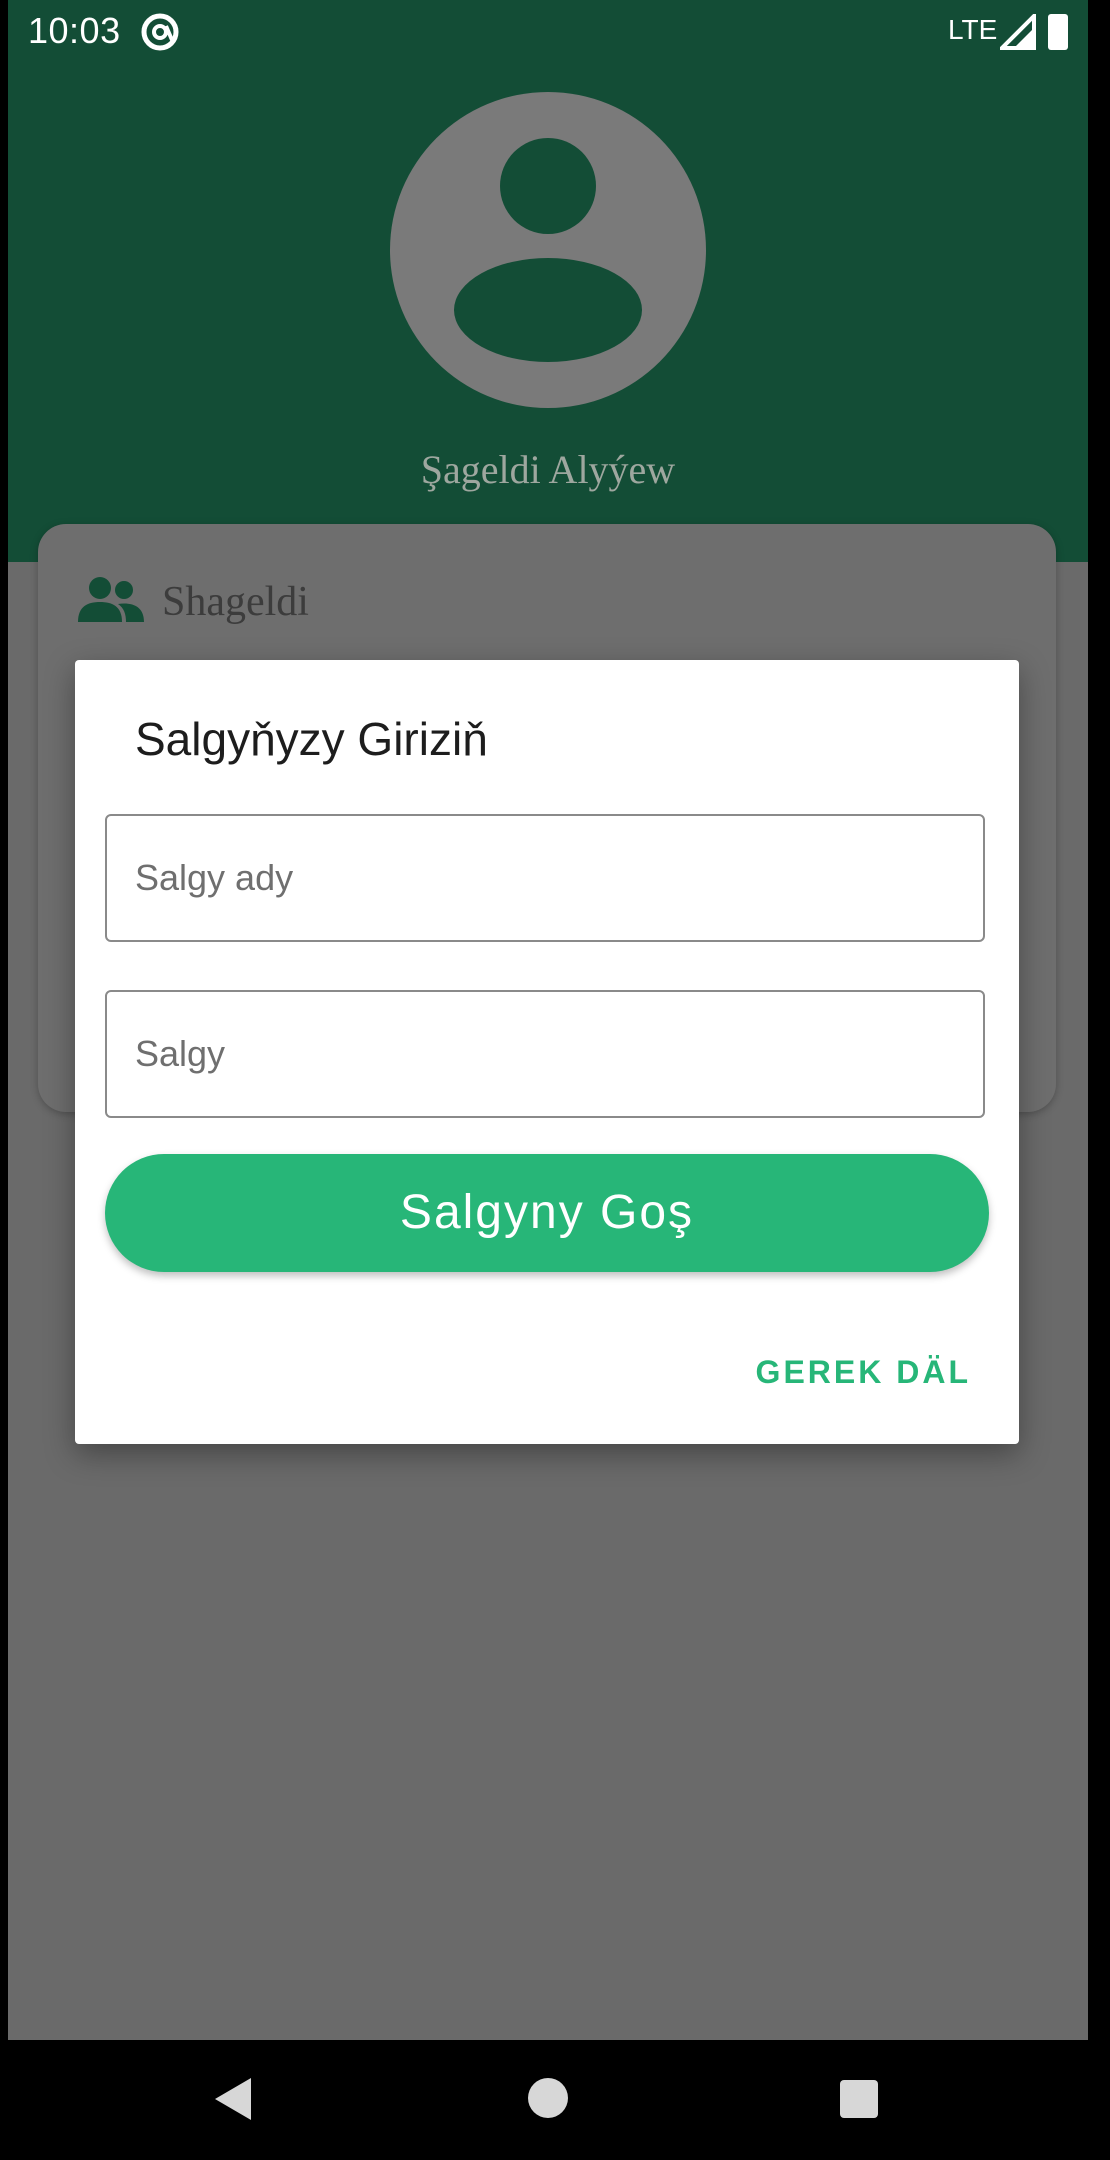 Image resolution: width=1110 pixels, height=2160 pixels. I want to click on home-icon, so click(548, 2098).